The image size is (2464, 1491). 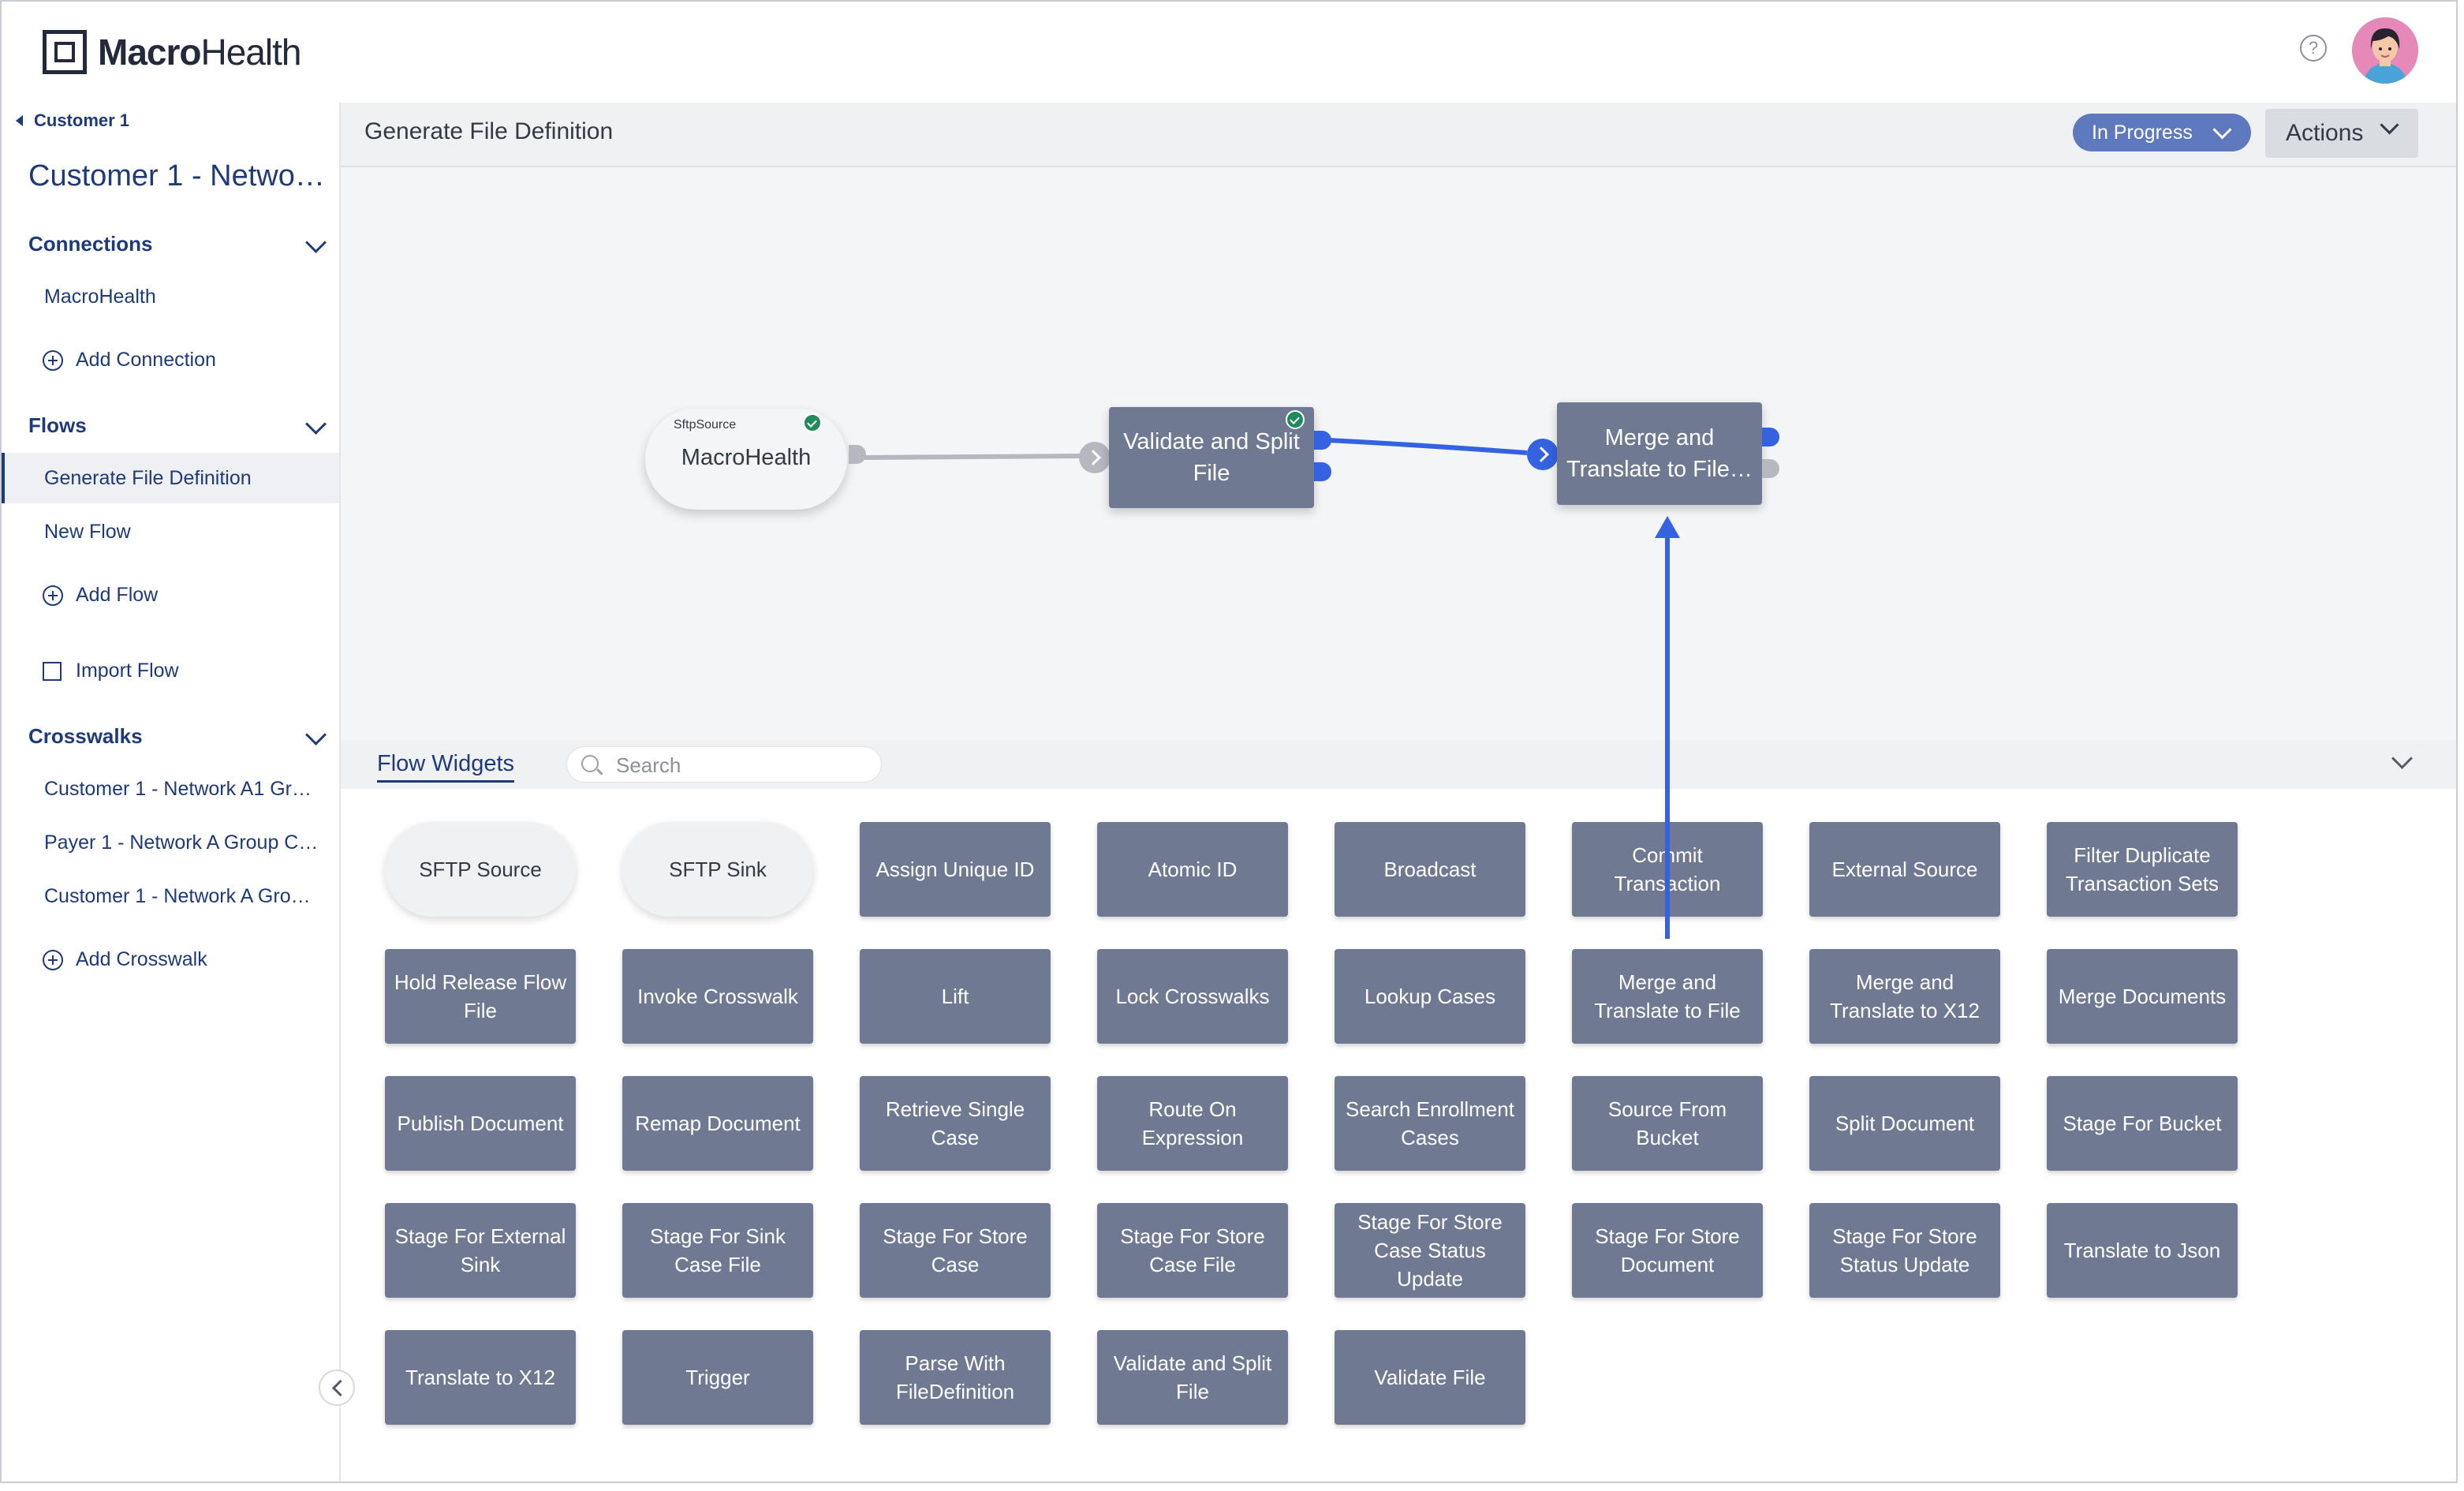 I want to click on logo-text: MacroHealth, so click(x=199, y=52).